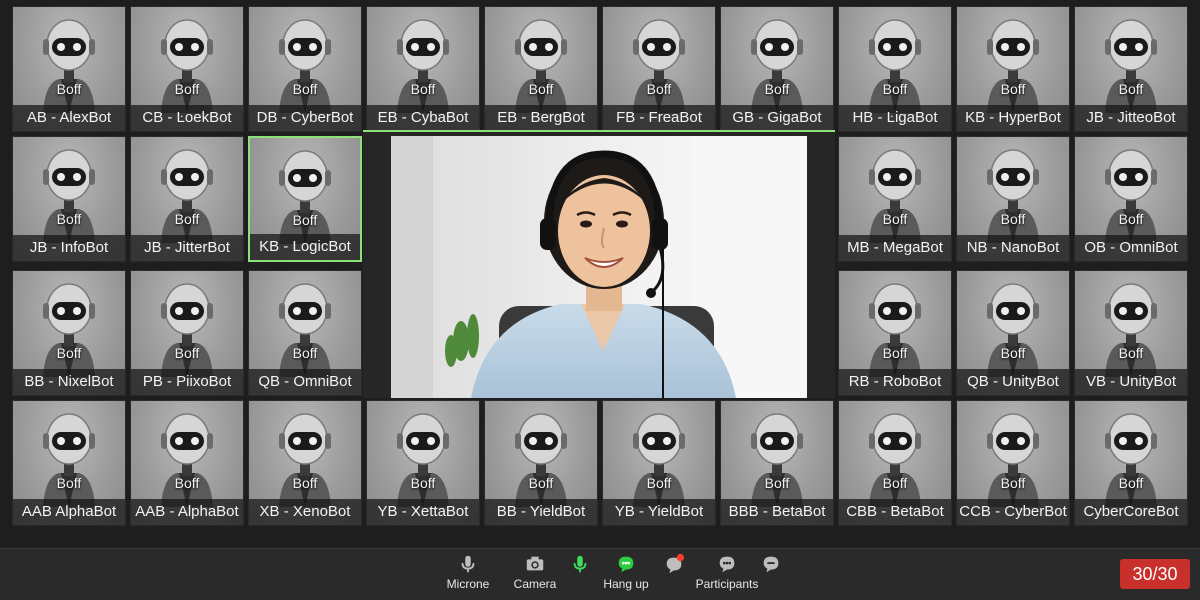 This screenshot has width=1200, height=600. I want to click on microphone-active-button, so click(580, 565).